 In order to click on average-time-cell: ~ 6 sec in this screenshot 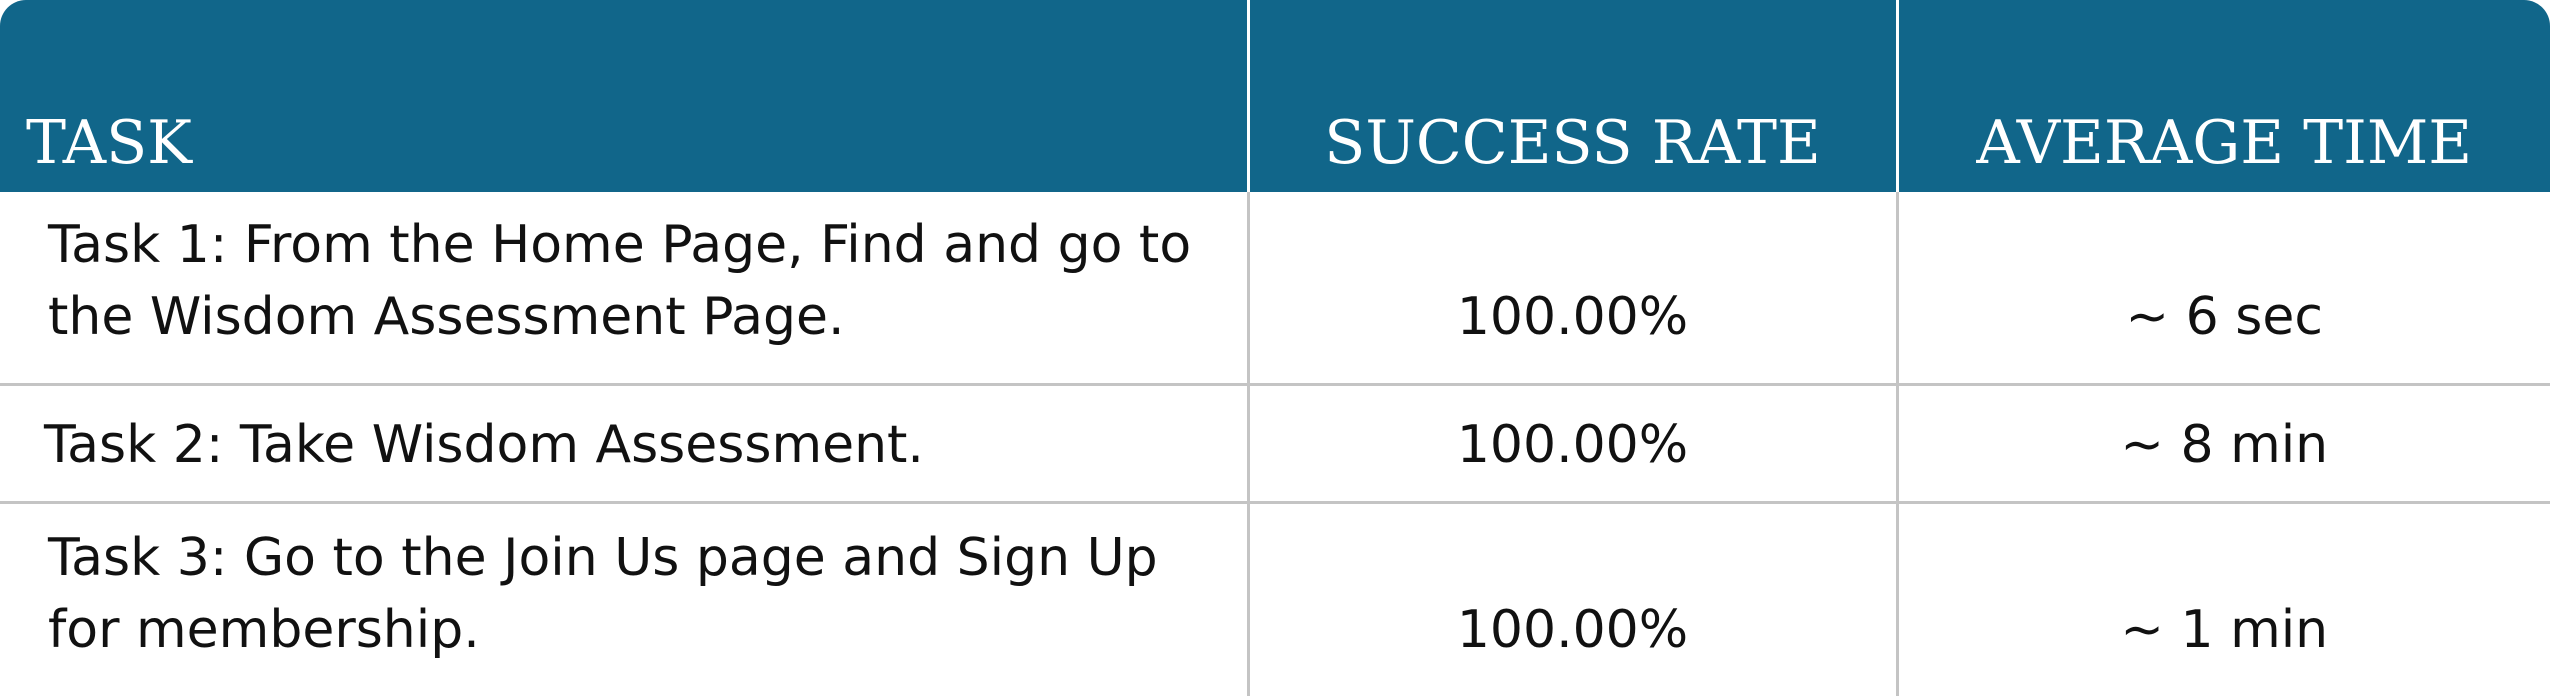, I will do `click(2222, 288)`.